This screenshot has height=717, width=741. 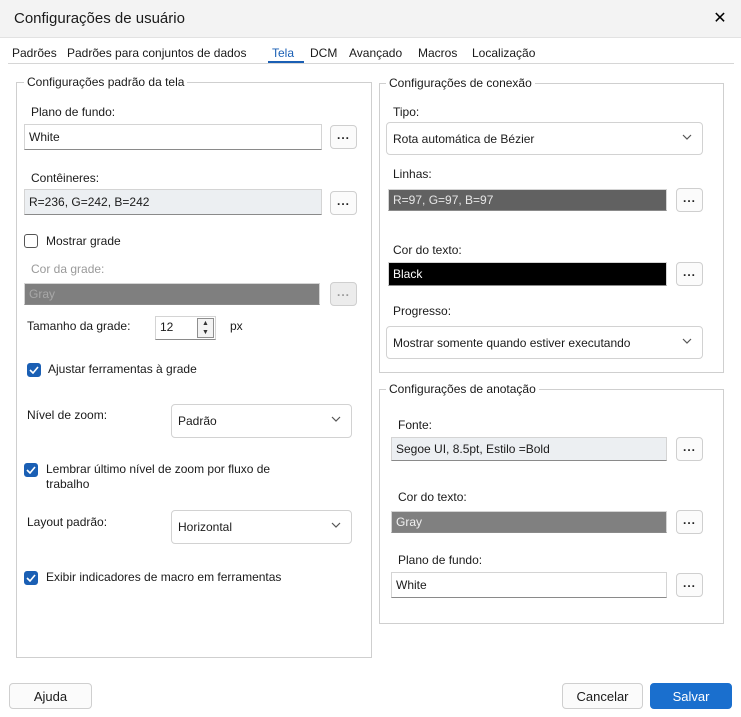 What do you see at coordinates (503, 53) in the screenshot?
I see `tab-localizacao: Localização` at bounding box center [503, 53].